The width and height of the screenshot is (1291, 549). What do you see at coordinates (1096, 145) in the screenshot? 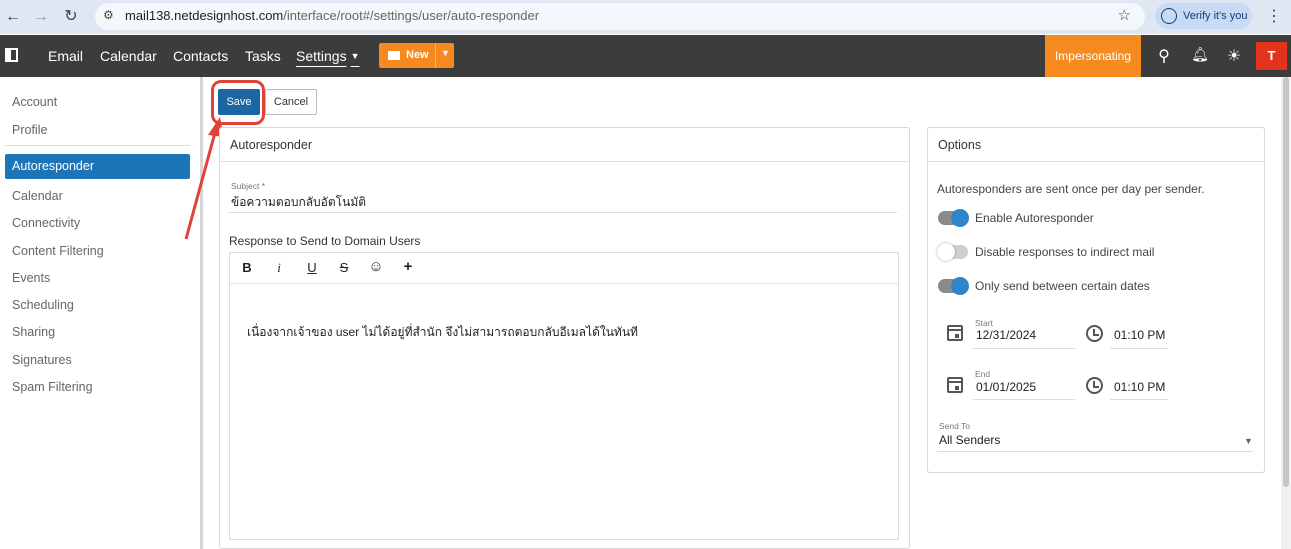
I see `options-title: Options` at bounding box center [1096, 145].